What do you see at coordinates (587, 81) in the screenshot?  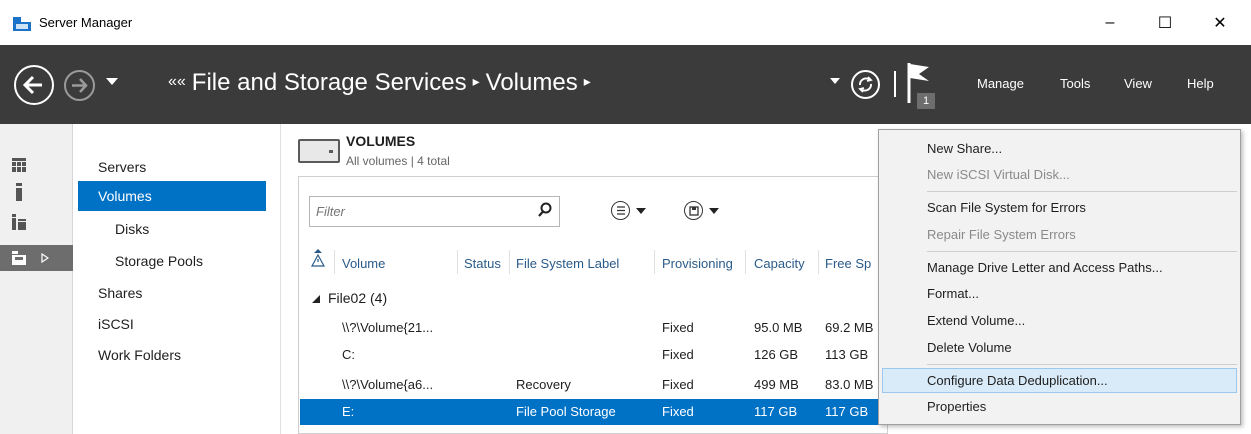 I see `breadcrumb-arrow-icon: ▸` at bounding box center [587, 81].